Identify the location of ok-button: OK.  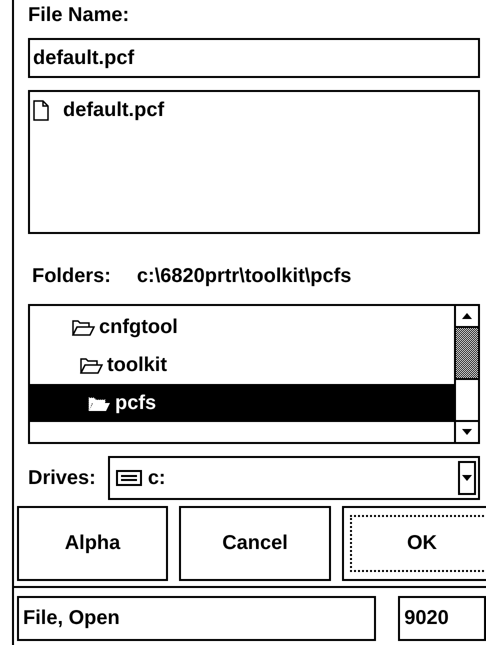
(414, 543).